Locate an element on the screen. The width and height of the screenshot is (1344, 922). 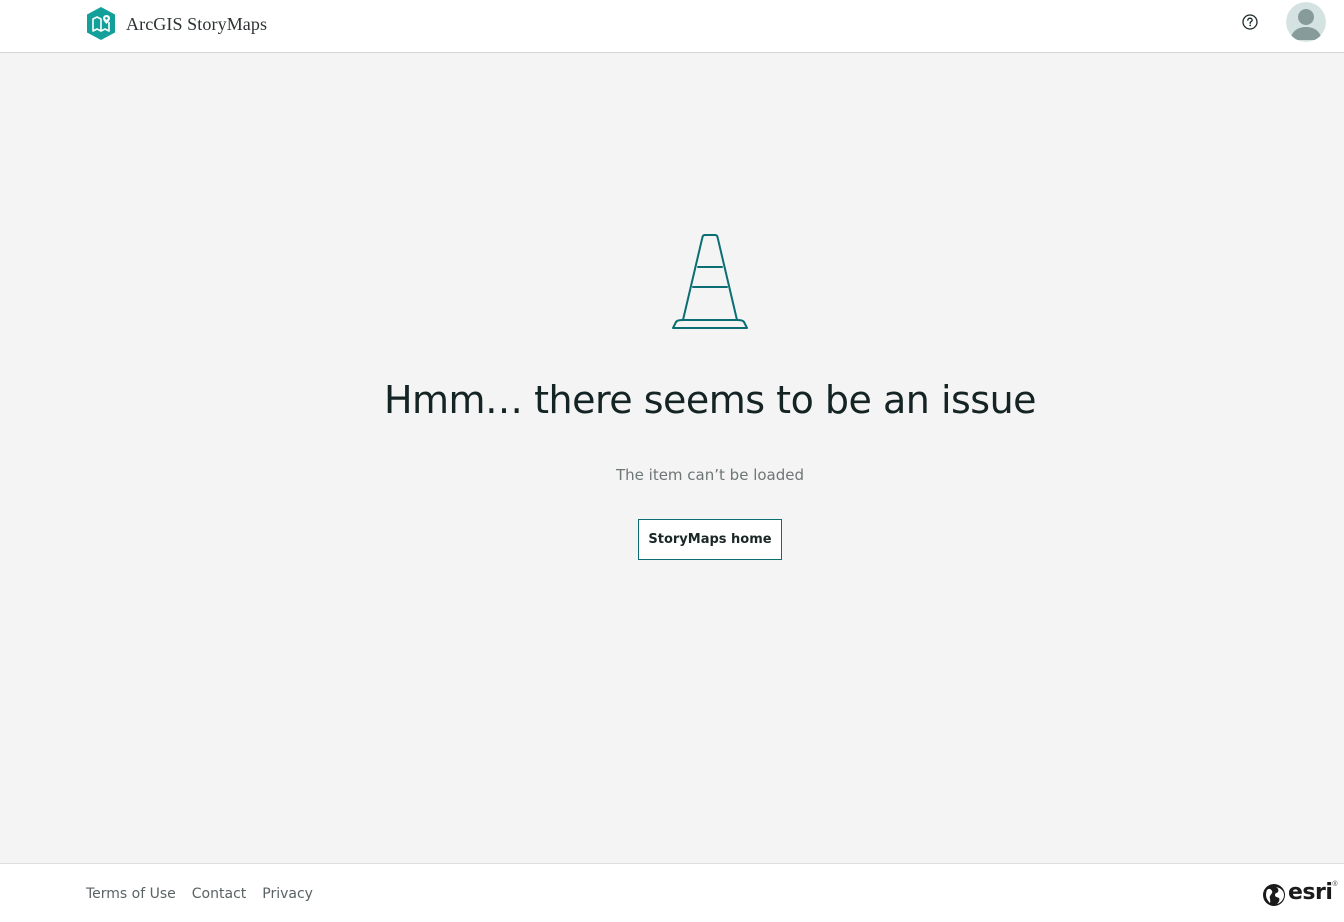
brand-name: ArcGIS StoryMaps is located at coordinates (197, 23).